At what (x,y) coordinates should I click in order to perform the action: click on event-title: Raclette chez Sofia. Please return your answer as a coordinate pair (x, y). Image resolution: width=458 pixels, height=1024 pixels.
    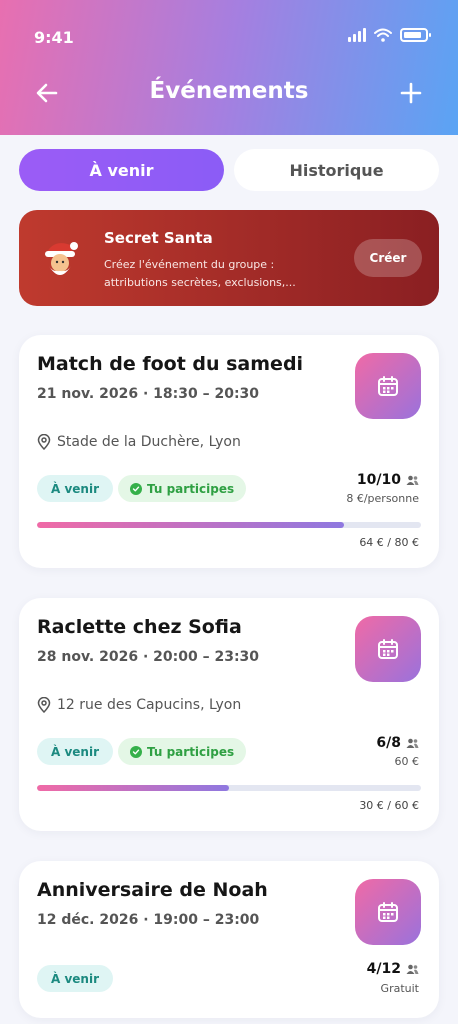
    Looking at the image, I should click on (139, 627).